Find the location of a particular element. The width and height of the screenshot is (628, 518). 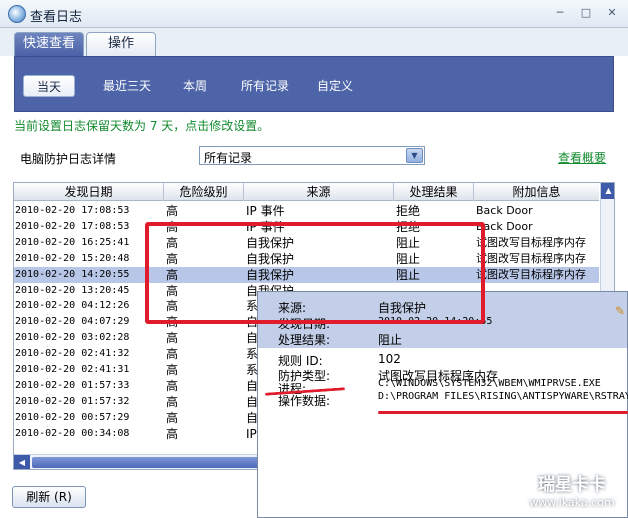

date-filter-bar: 当天 最近三天 本周 所有记录 自定义 is located at coordinates (314, 84).